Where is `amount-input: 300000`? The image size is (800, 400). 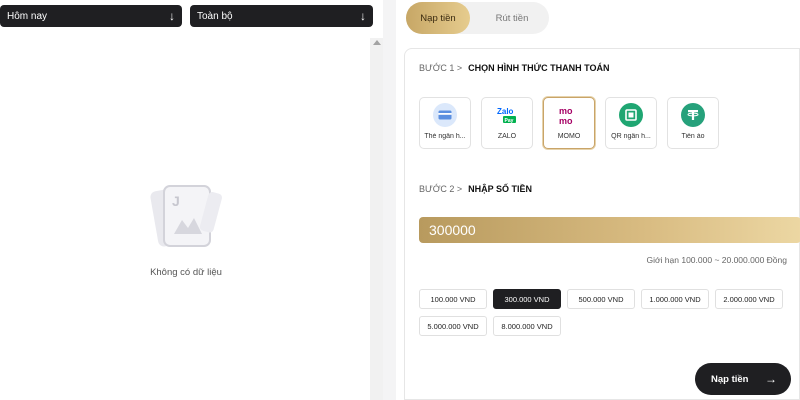 amount-input: 300000 is located at coordinates (609, 230).